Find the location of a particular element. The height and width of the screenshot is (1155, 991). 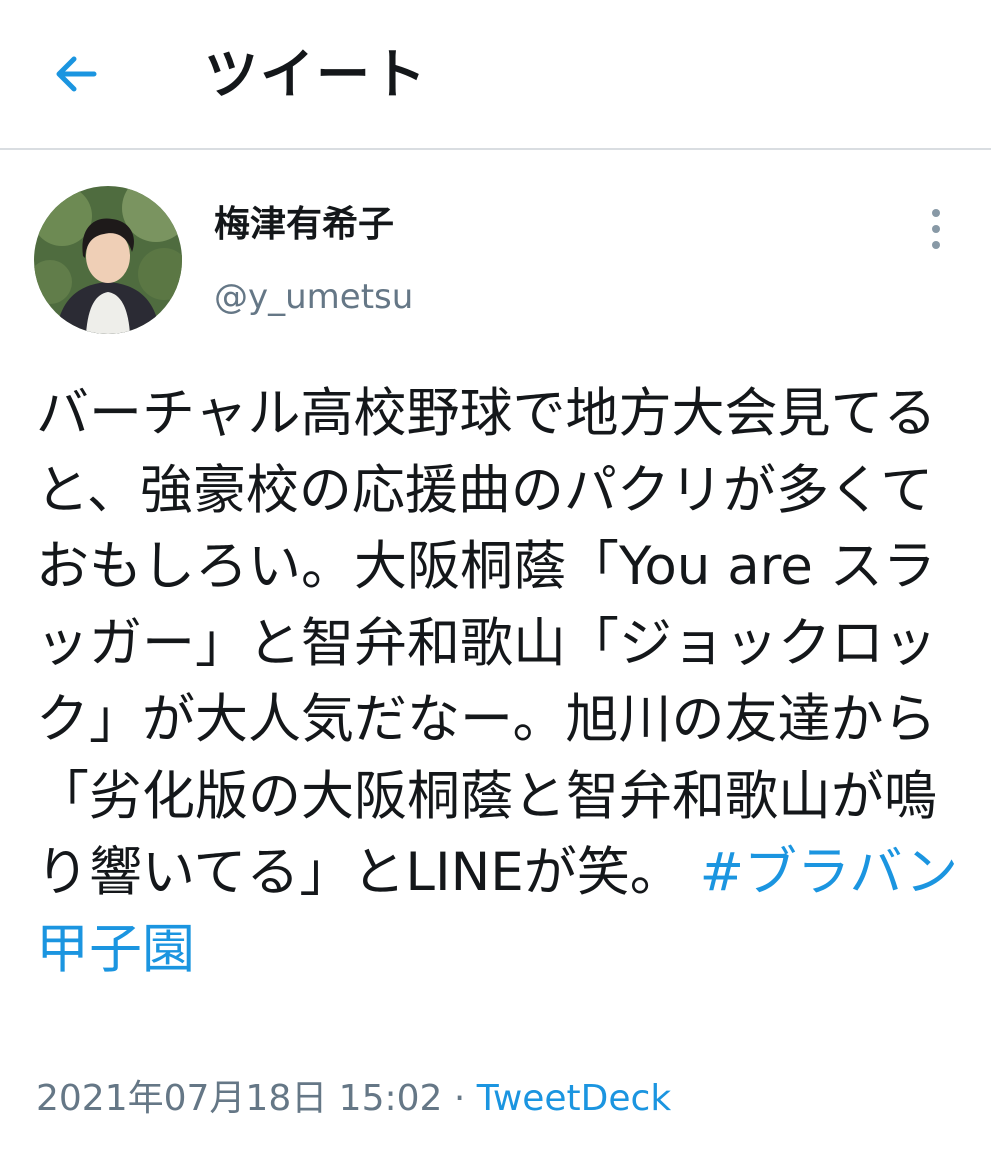

more-vertical-icon is located at coordinates (936, 213).